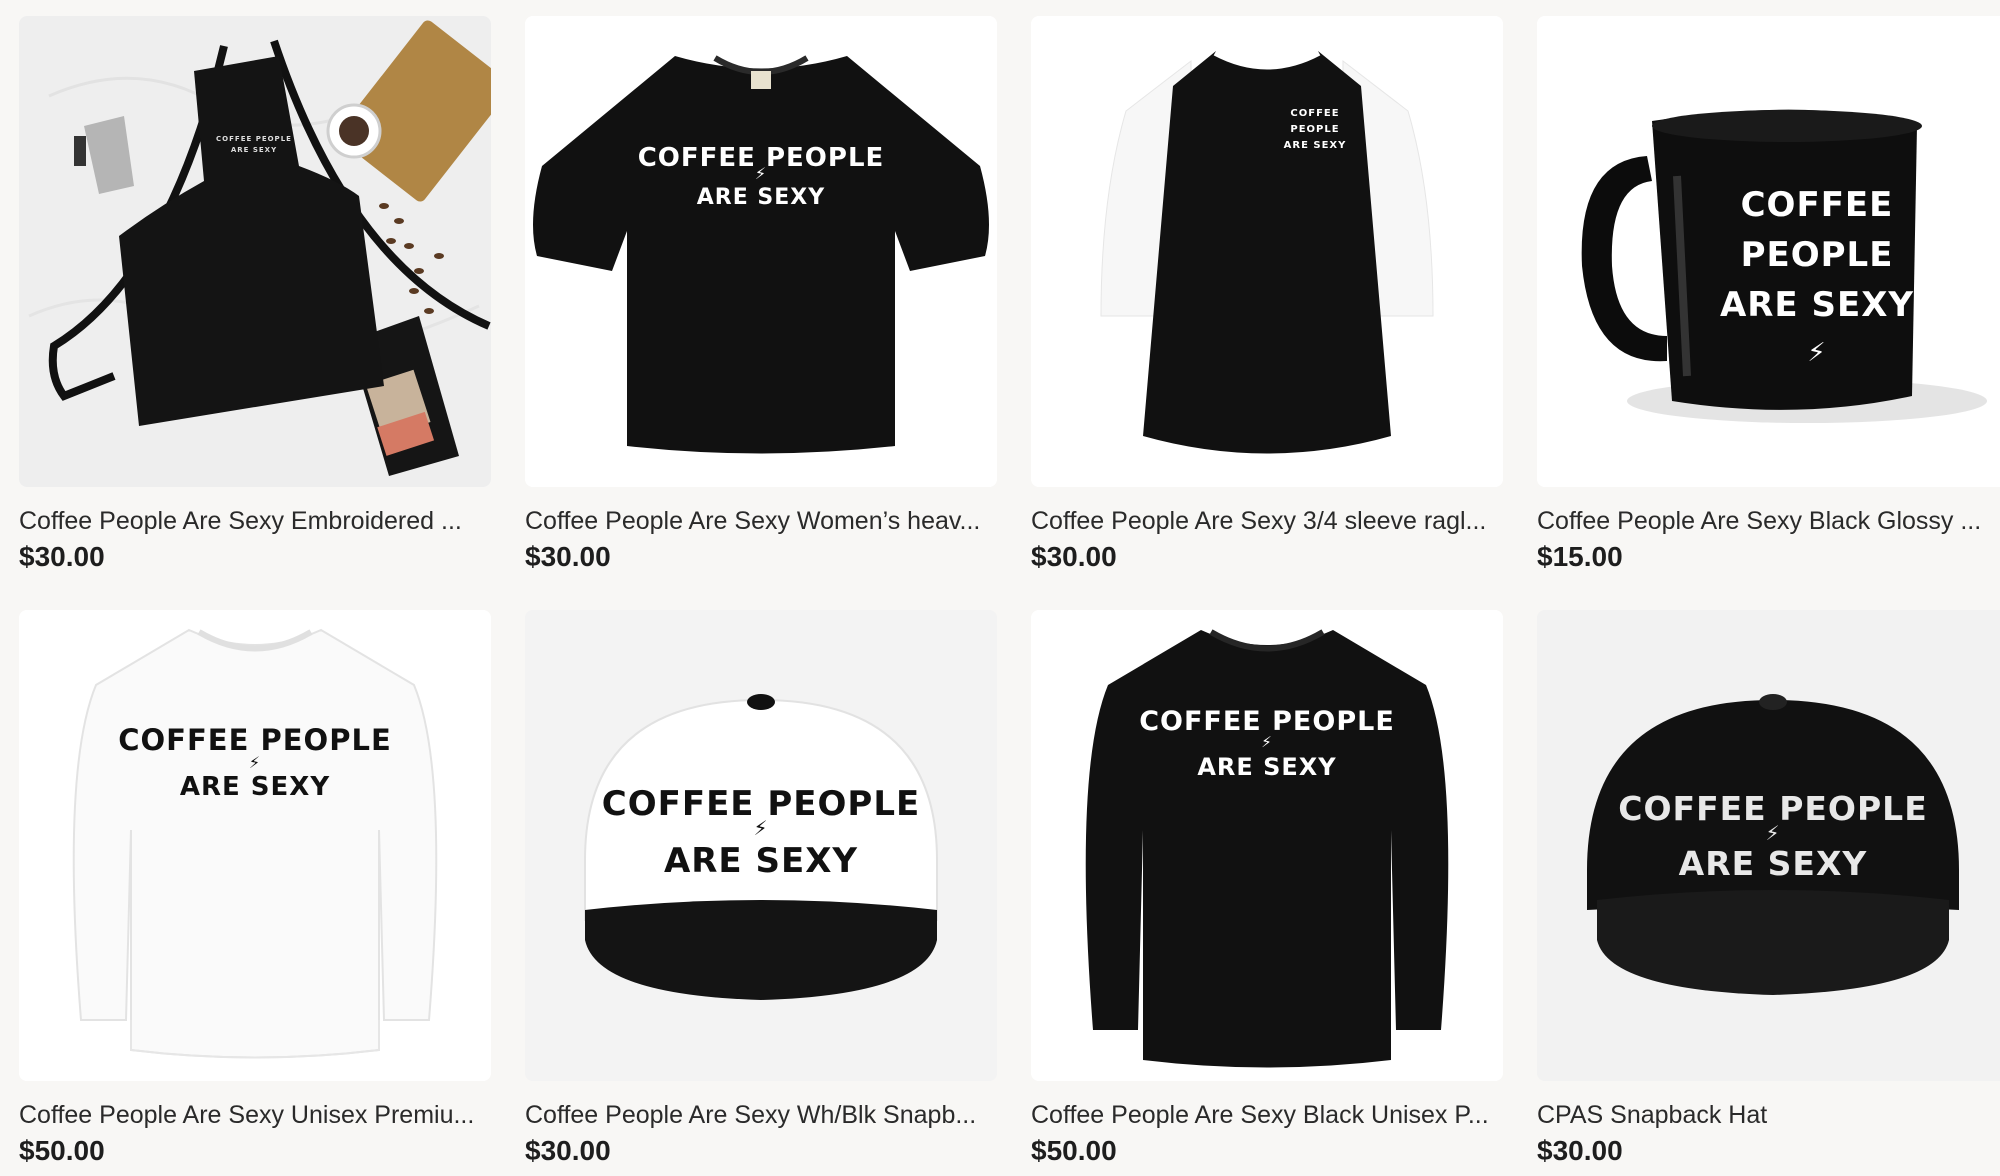  I want to click on mug-image: COFFEE PEOPLE ARE SEXY ⚡, so click(1768, 251).